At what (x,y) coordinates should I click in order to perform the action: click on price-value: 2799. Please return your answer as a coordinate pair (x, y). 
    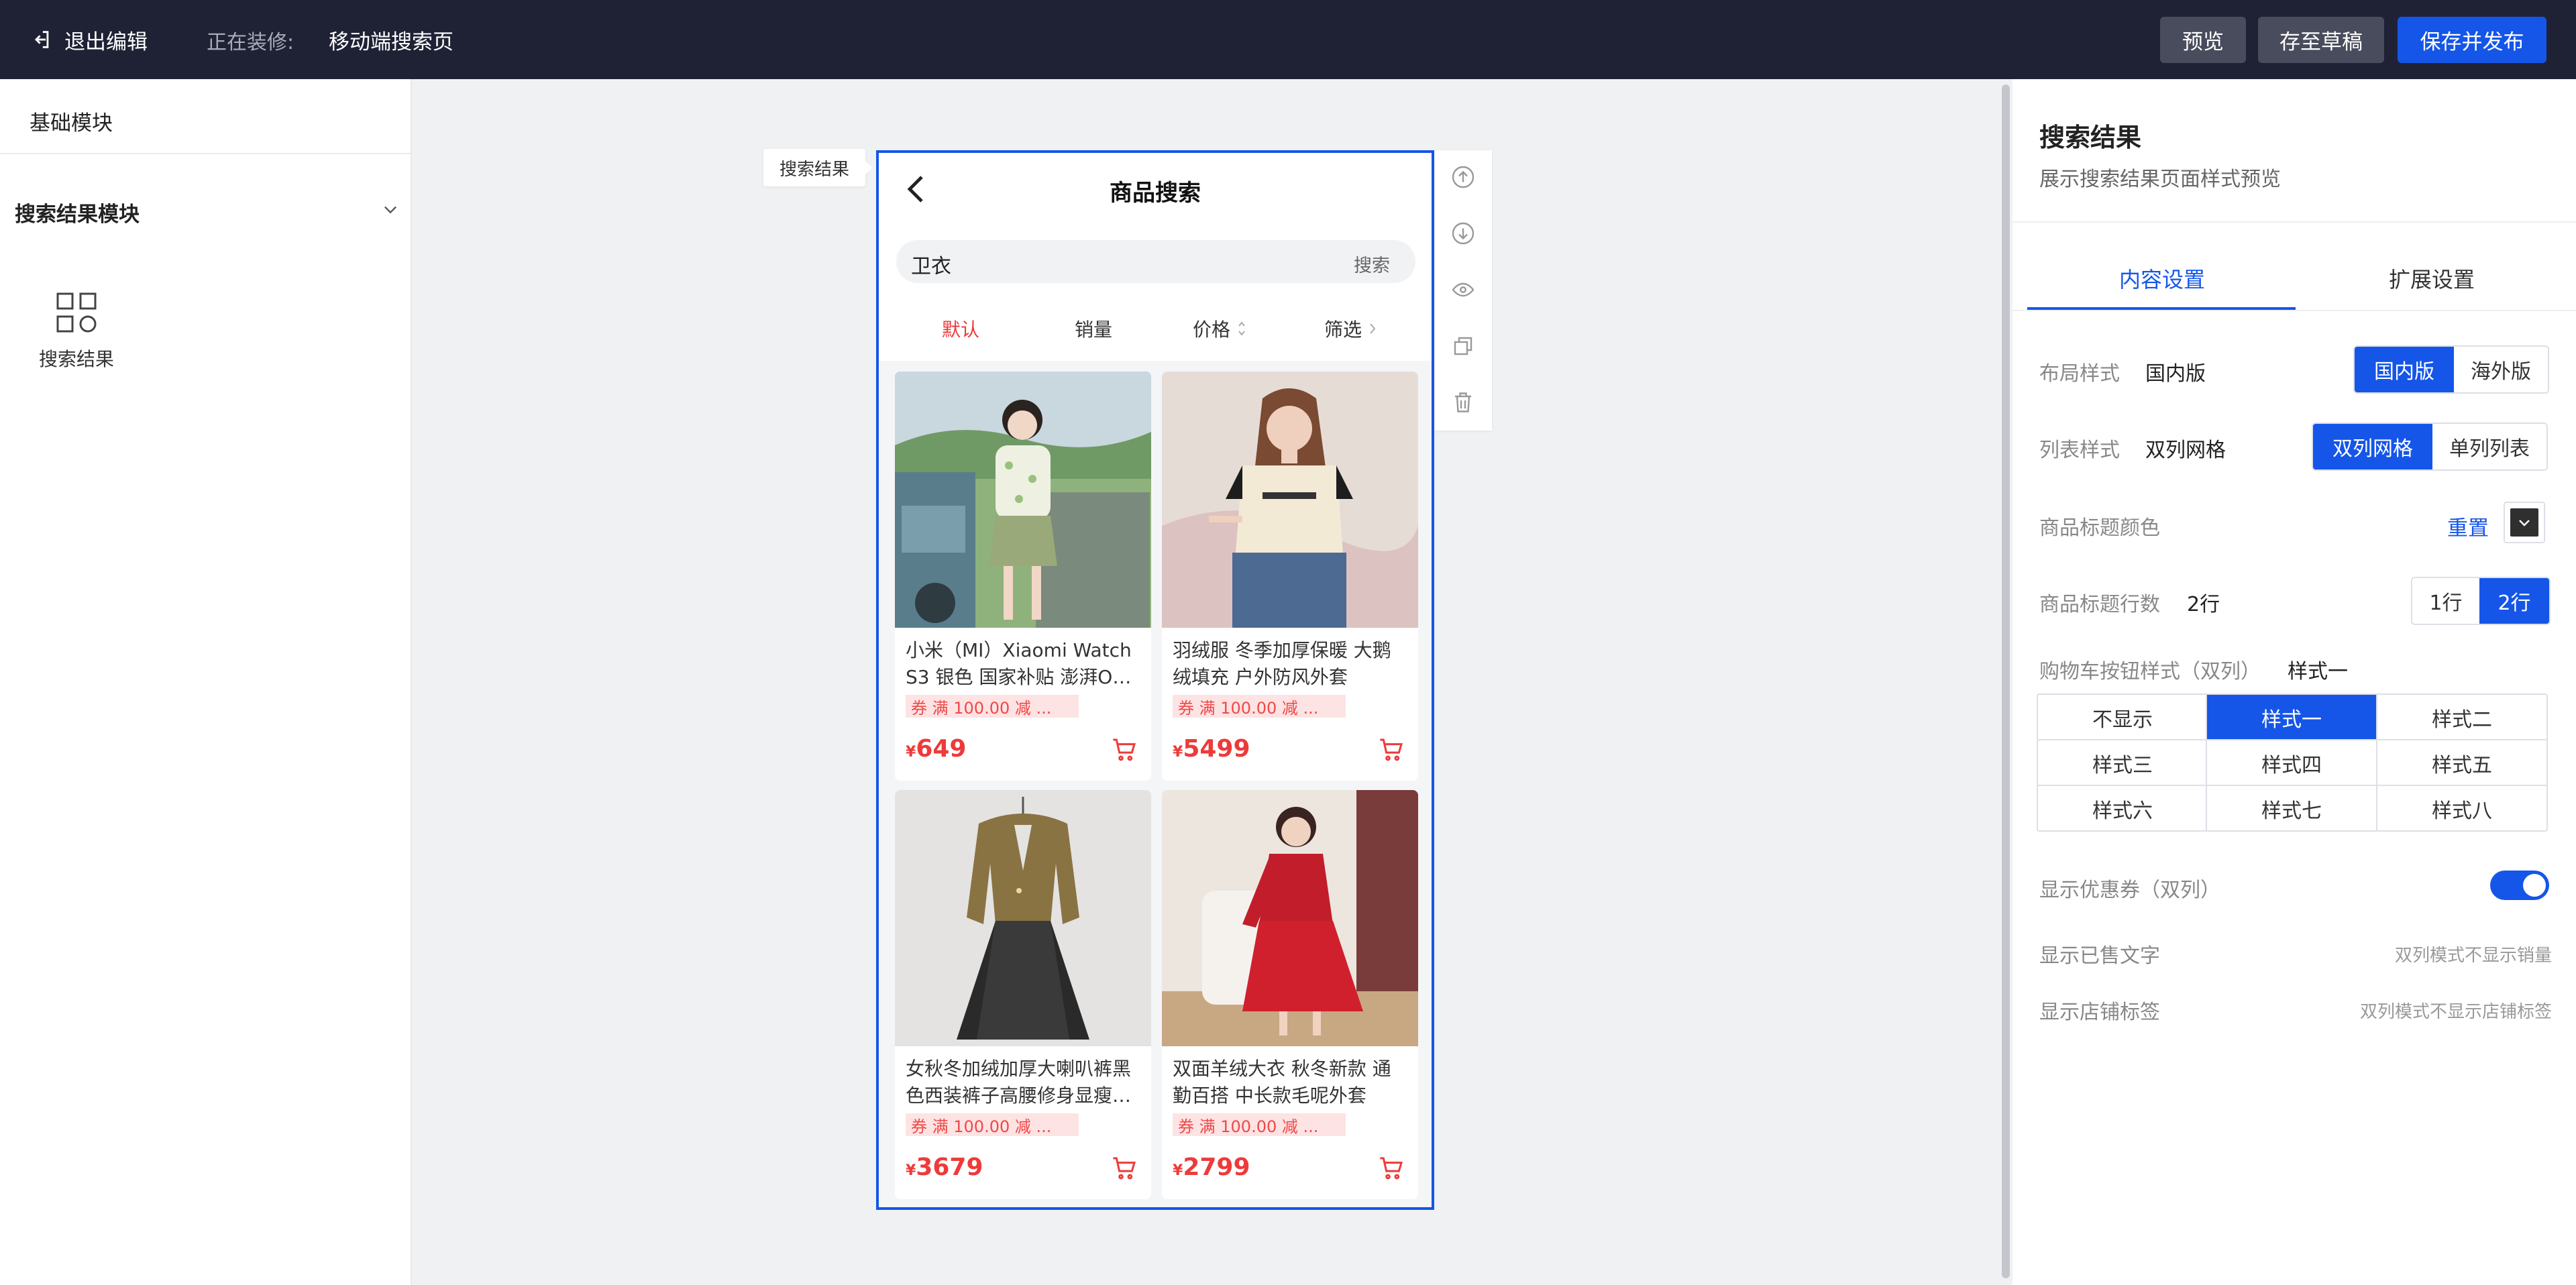
    Looking at the image, I should click on (1216, 1167).